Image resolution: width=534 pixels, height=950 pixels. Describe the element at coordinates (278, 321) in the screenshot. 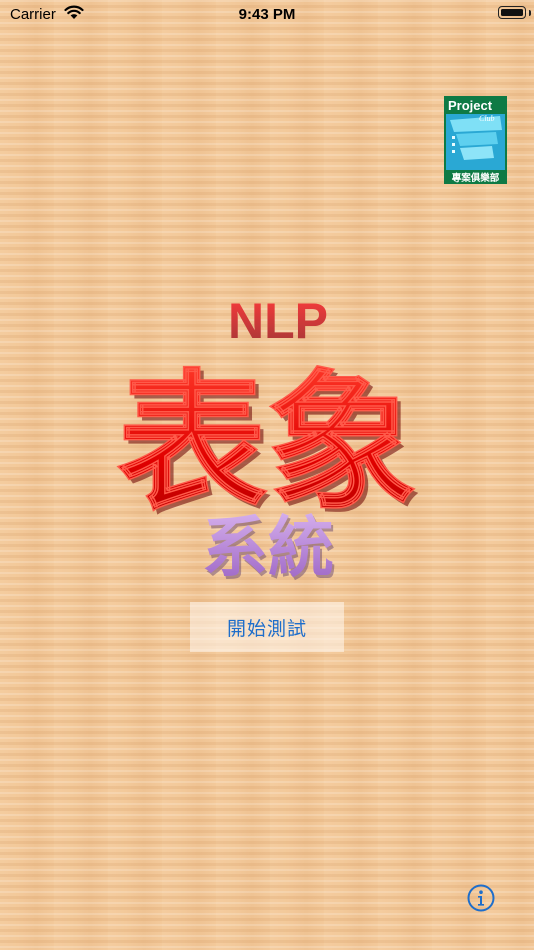

I see `title-nlp: NLP` at that location.